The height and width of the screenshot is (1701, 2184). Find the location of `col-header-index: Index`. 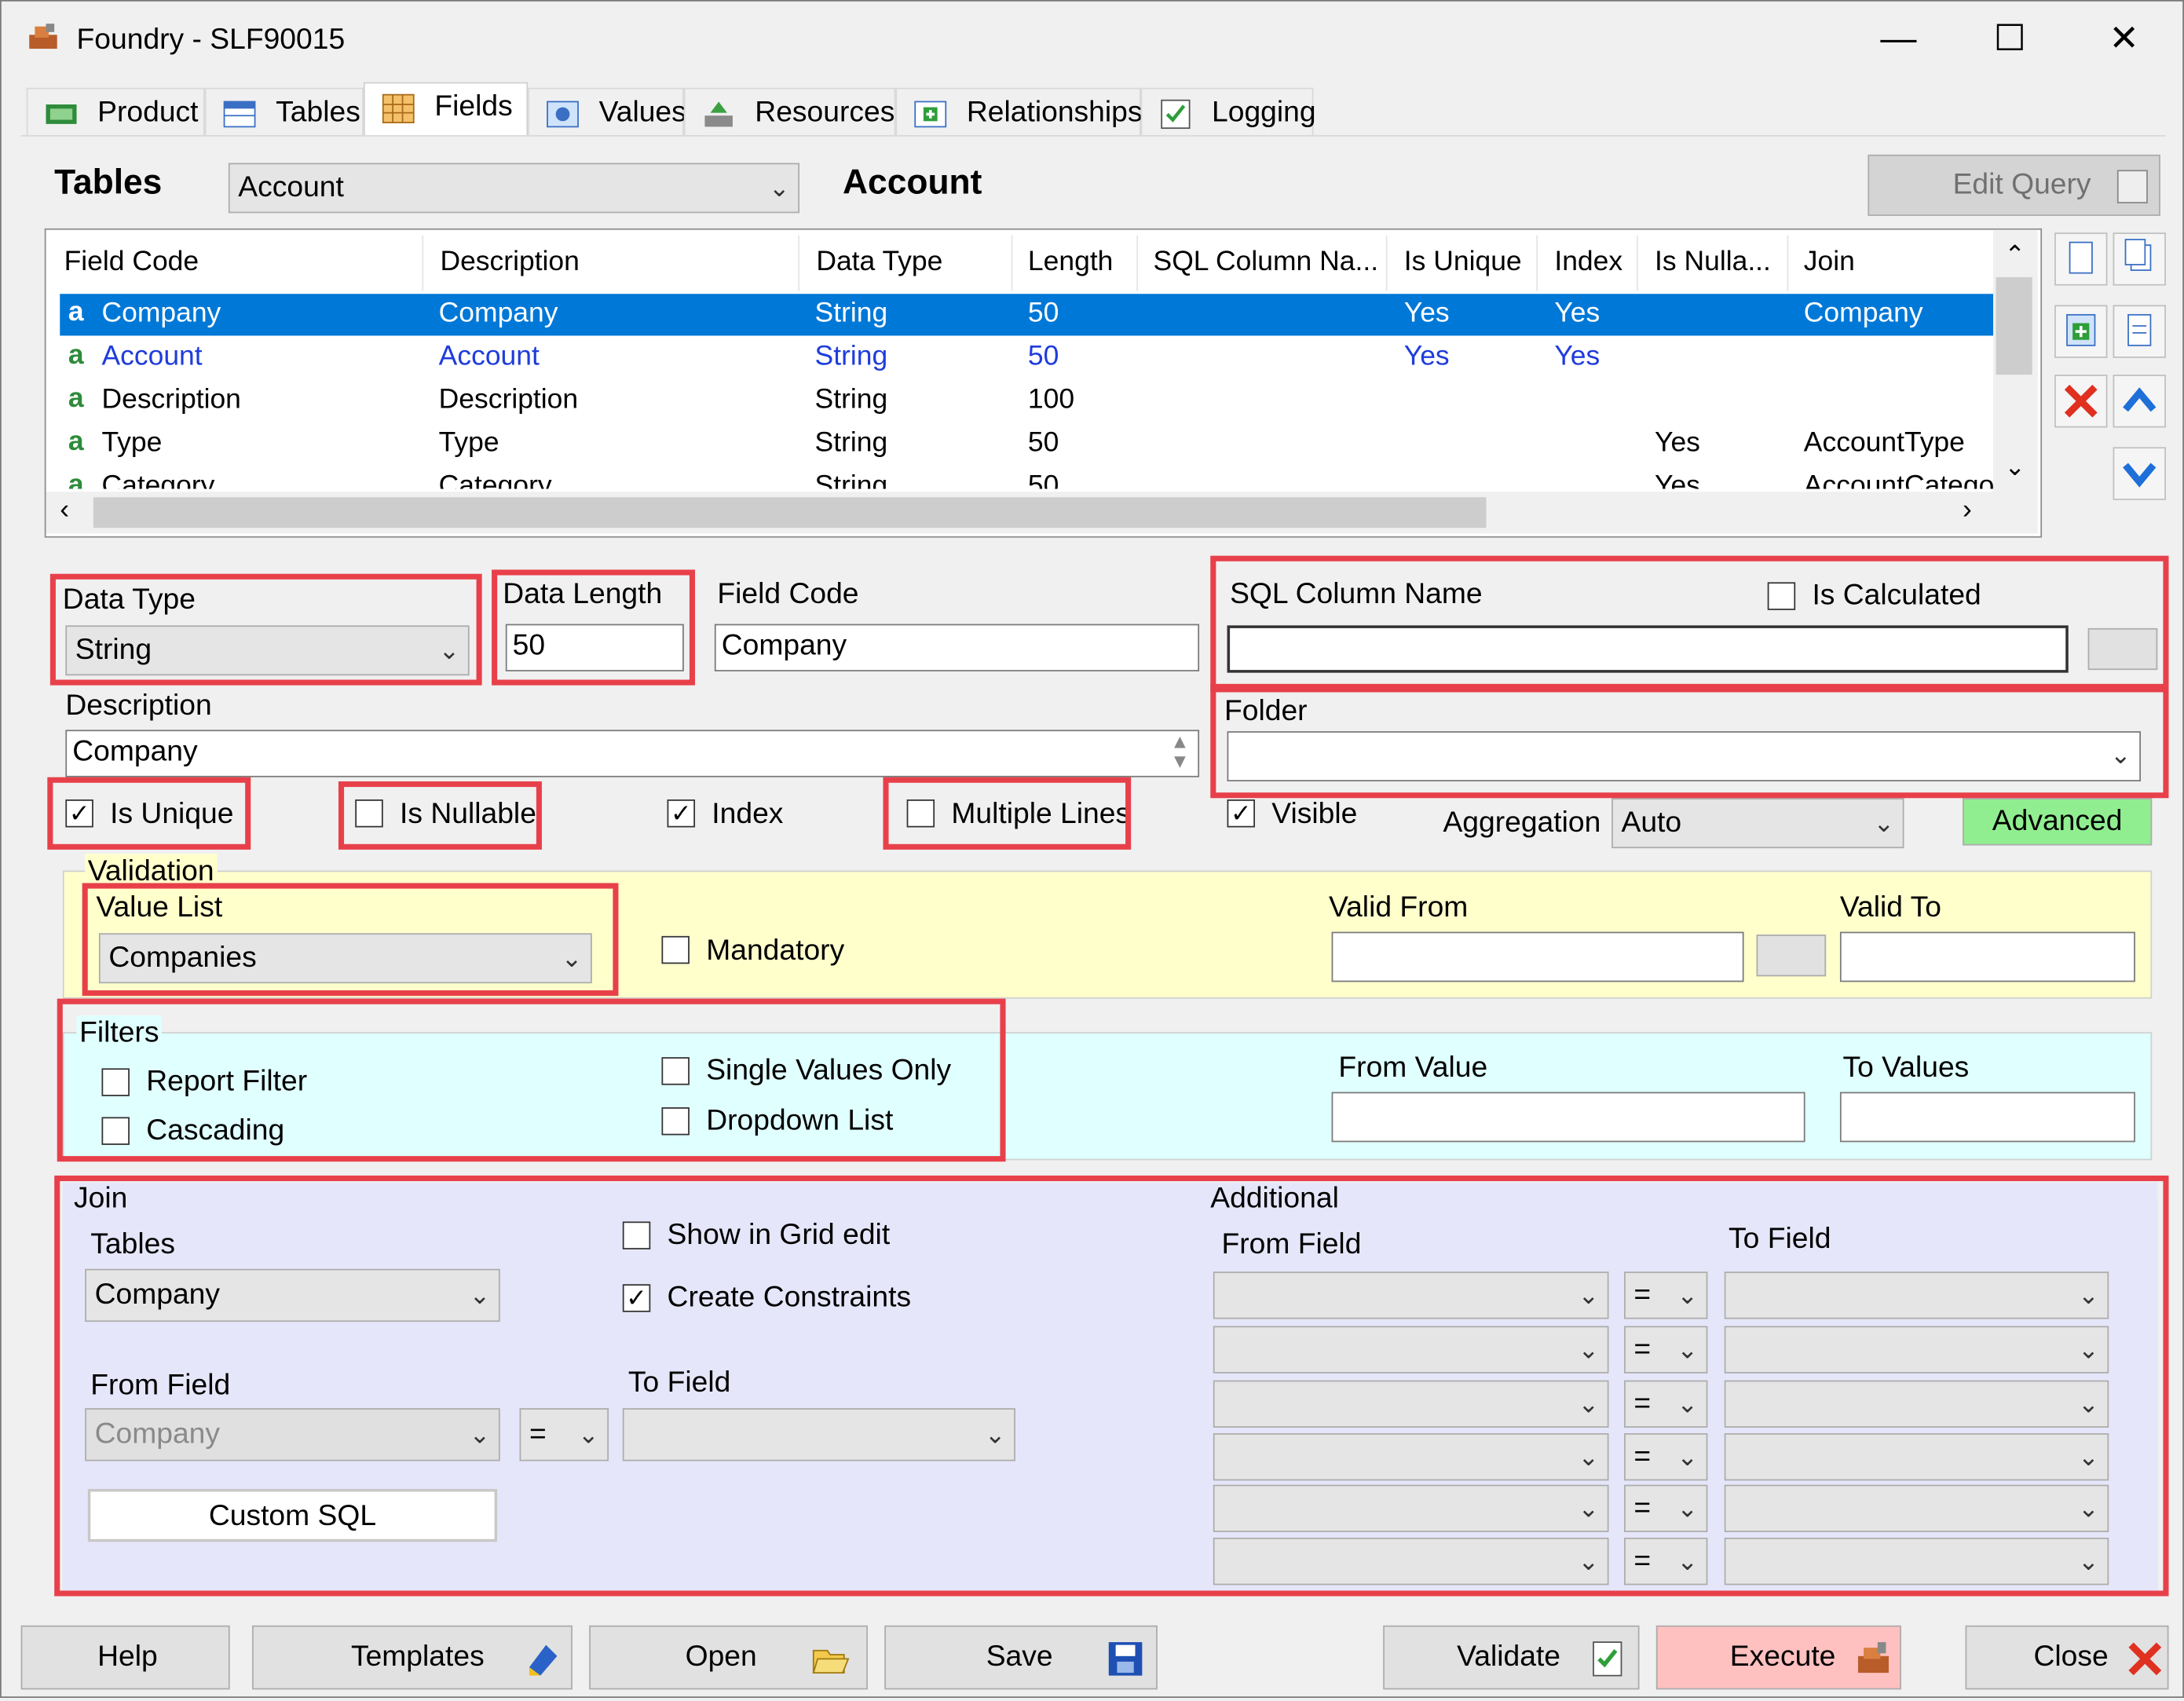

col-header-index: Index is located at coordinates (1588, 263).